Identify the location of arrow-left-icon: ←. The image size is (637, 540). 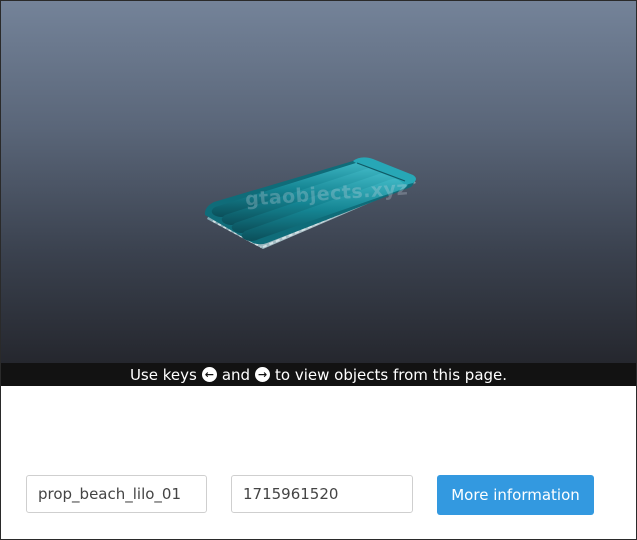
(209, 374).